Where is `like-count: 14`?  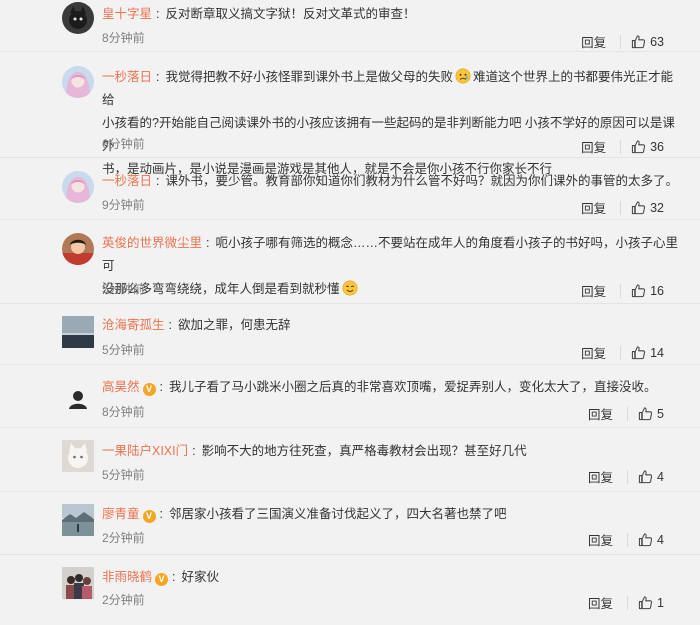
like-count: 14 is located at coordinates (657, 352).